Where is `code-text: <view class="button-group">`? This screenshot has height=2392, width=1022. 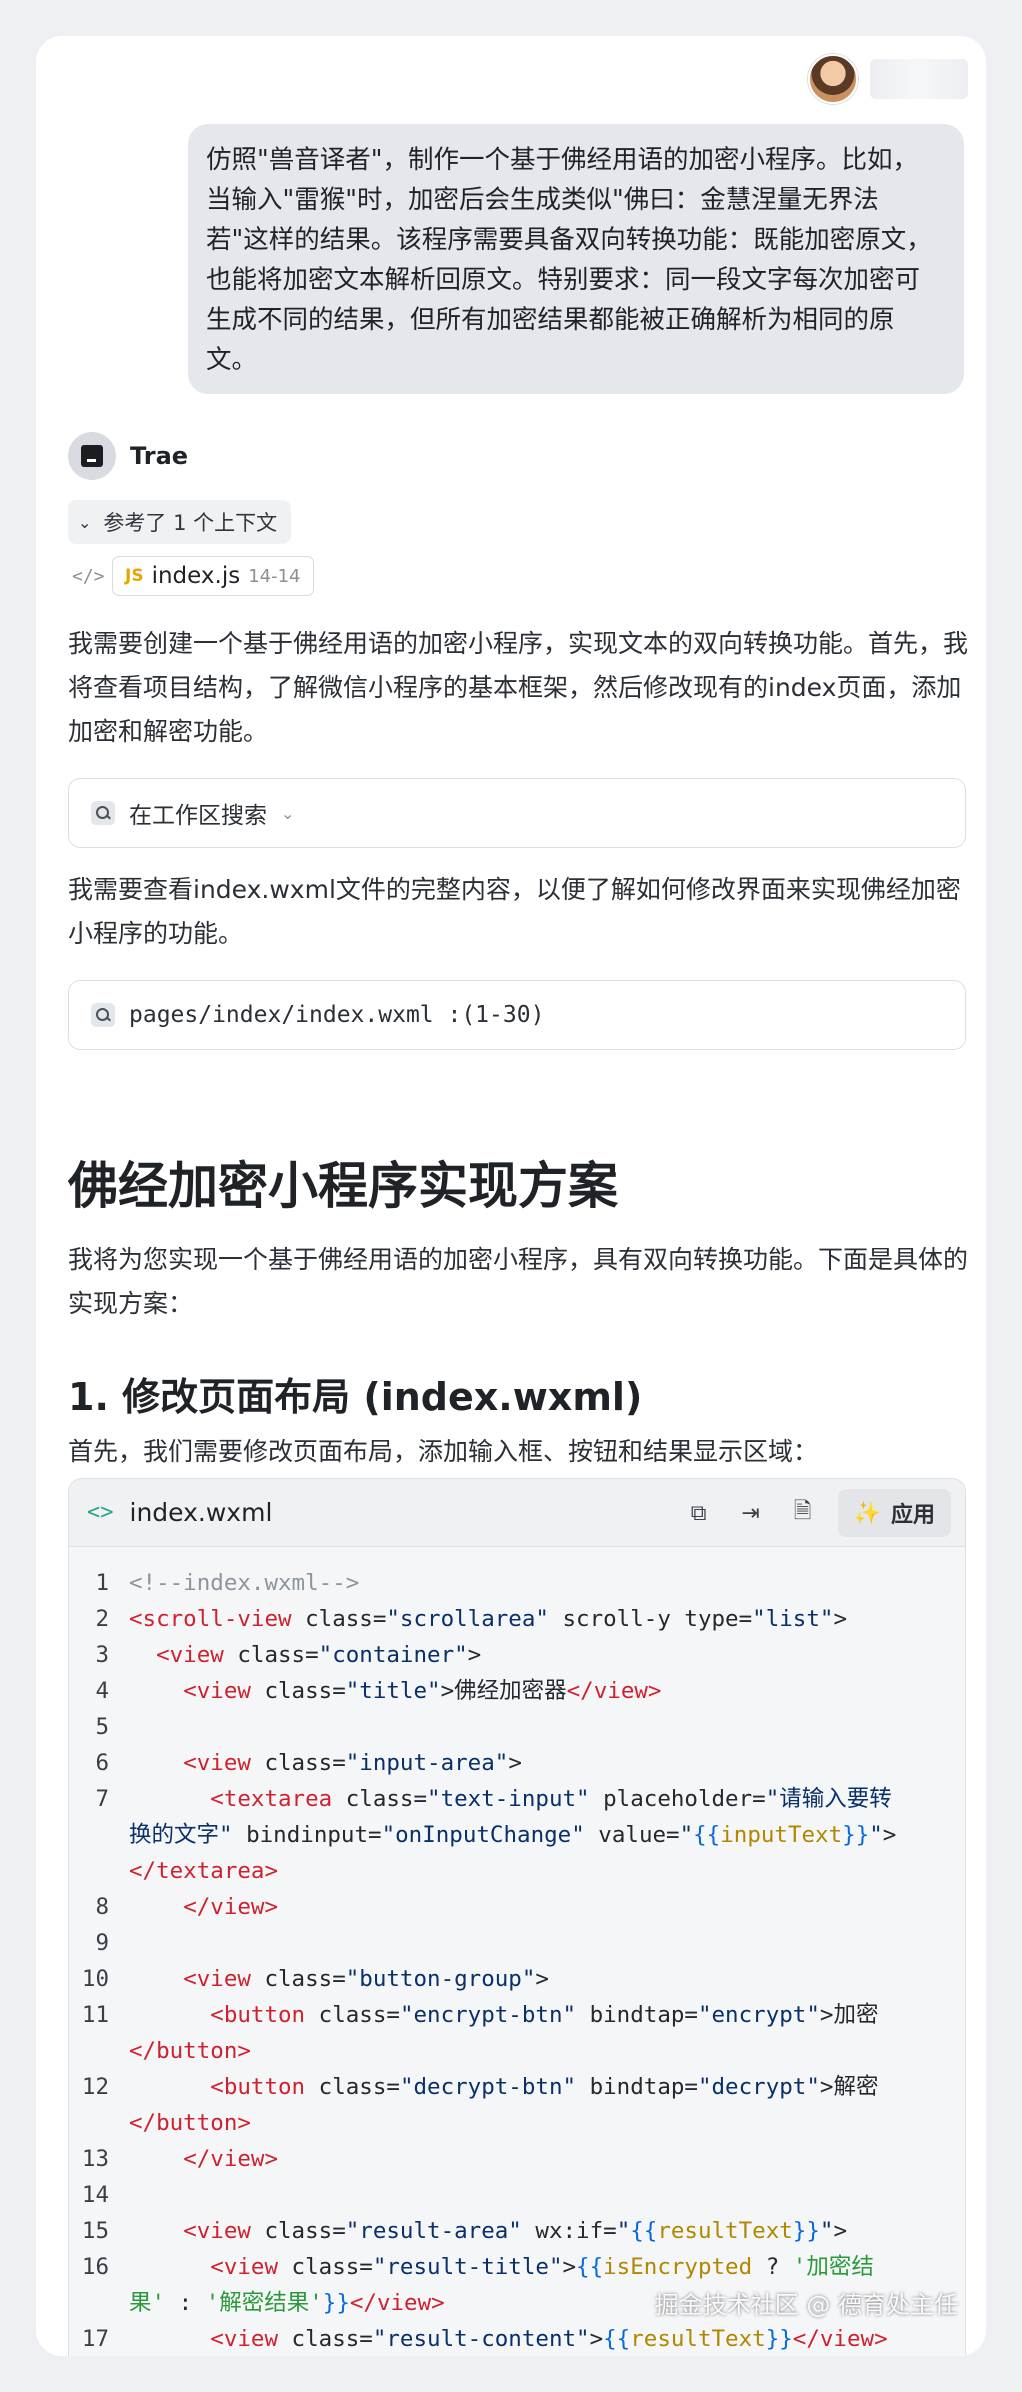
code-text: <view class="button-group"> is located at coordinates (366, 1979).